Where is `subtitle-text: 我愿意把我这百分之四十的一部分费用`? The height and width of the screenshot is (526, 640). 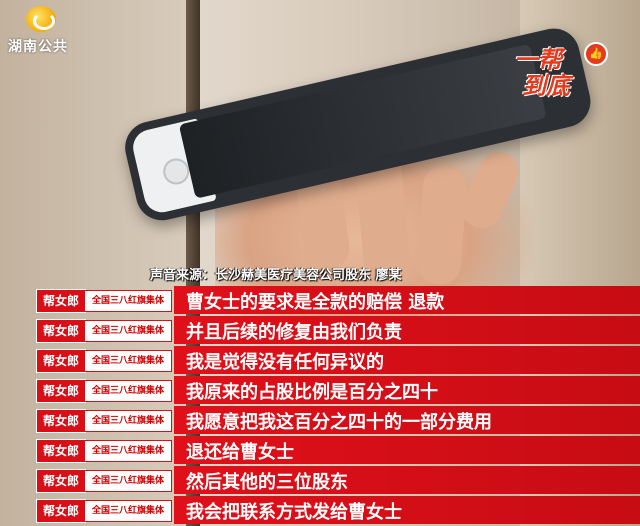
subtitle-text: 我愿意把我这百分之四十的一部分费用 is located at coordinates (339, 422).